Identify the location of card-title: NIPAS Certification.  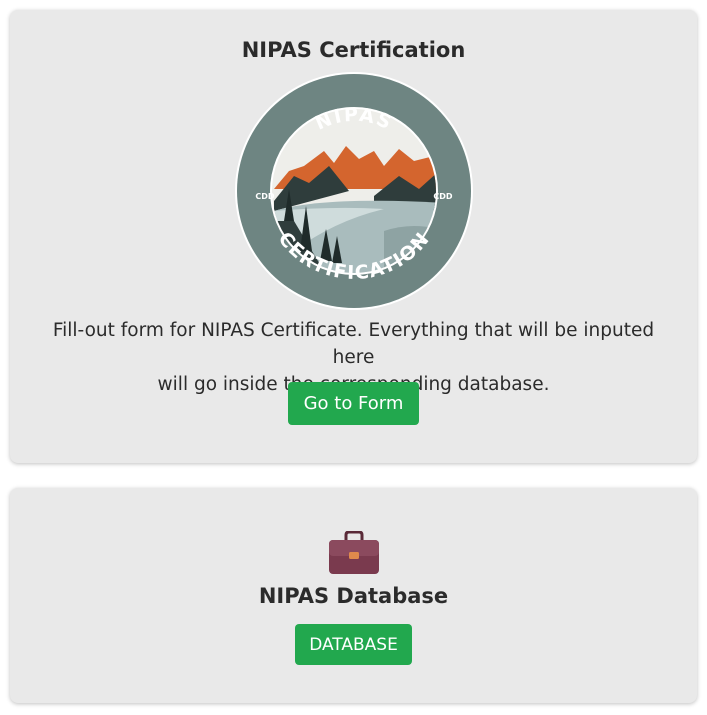
(353, 50).